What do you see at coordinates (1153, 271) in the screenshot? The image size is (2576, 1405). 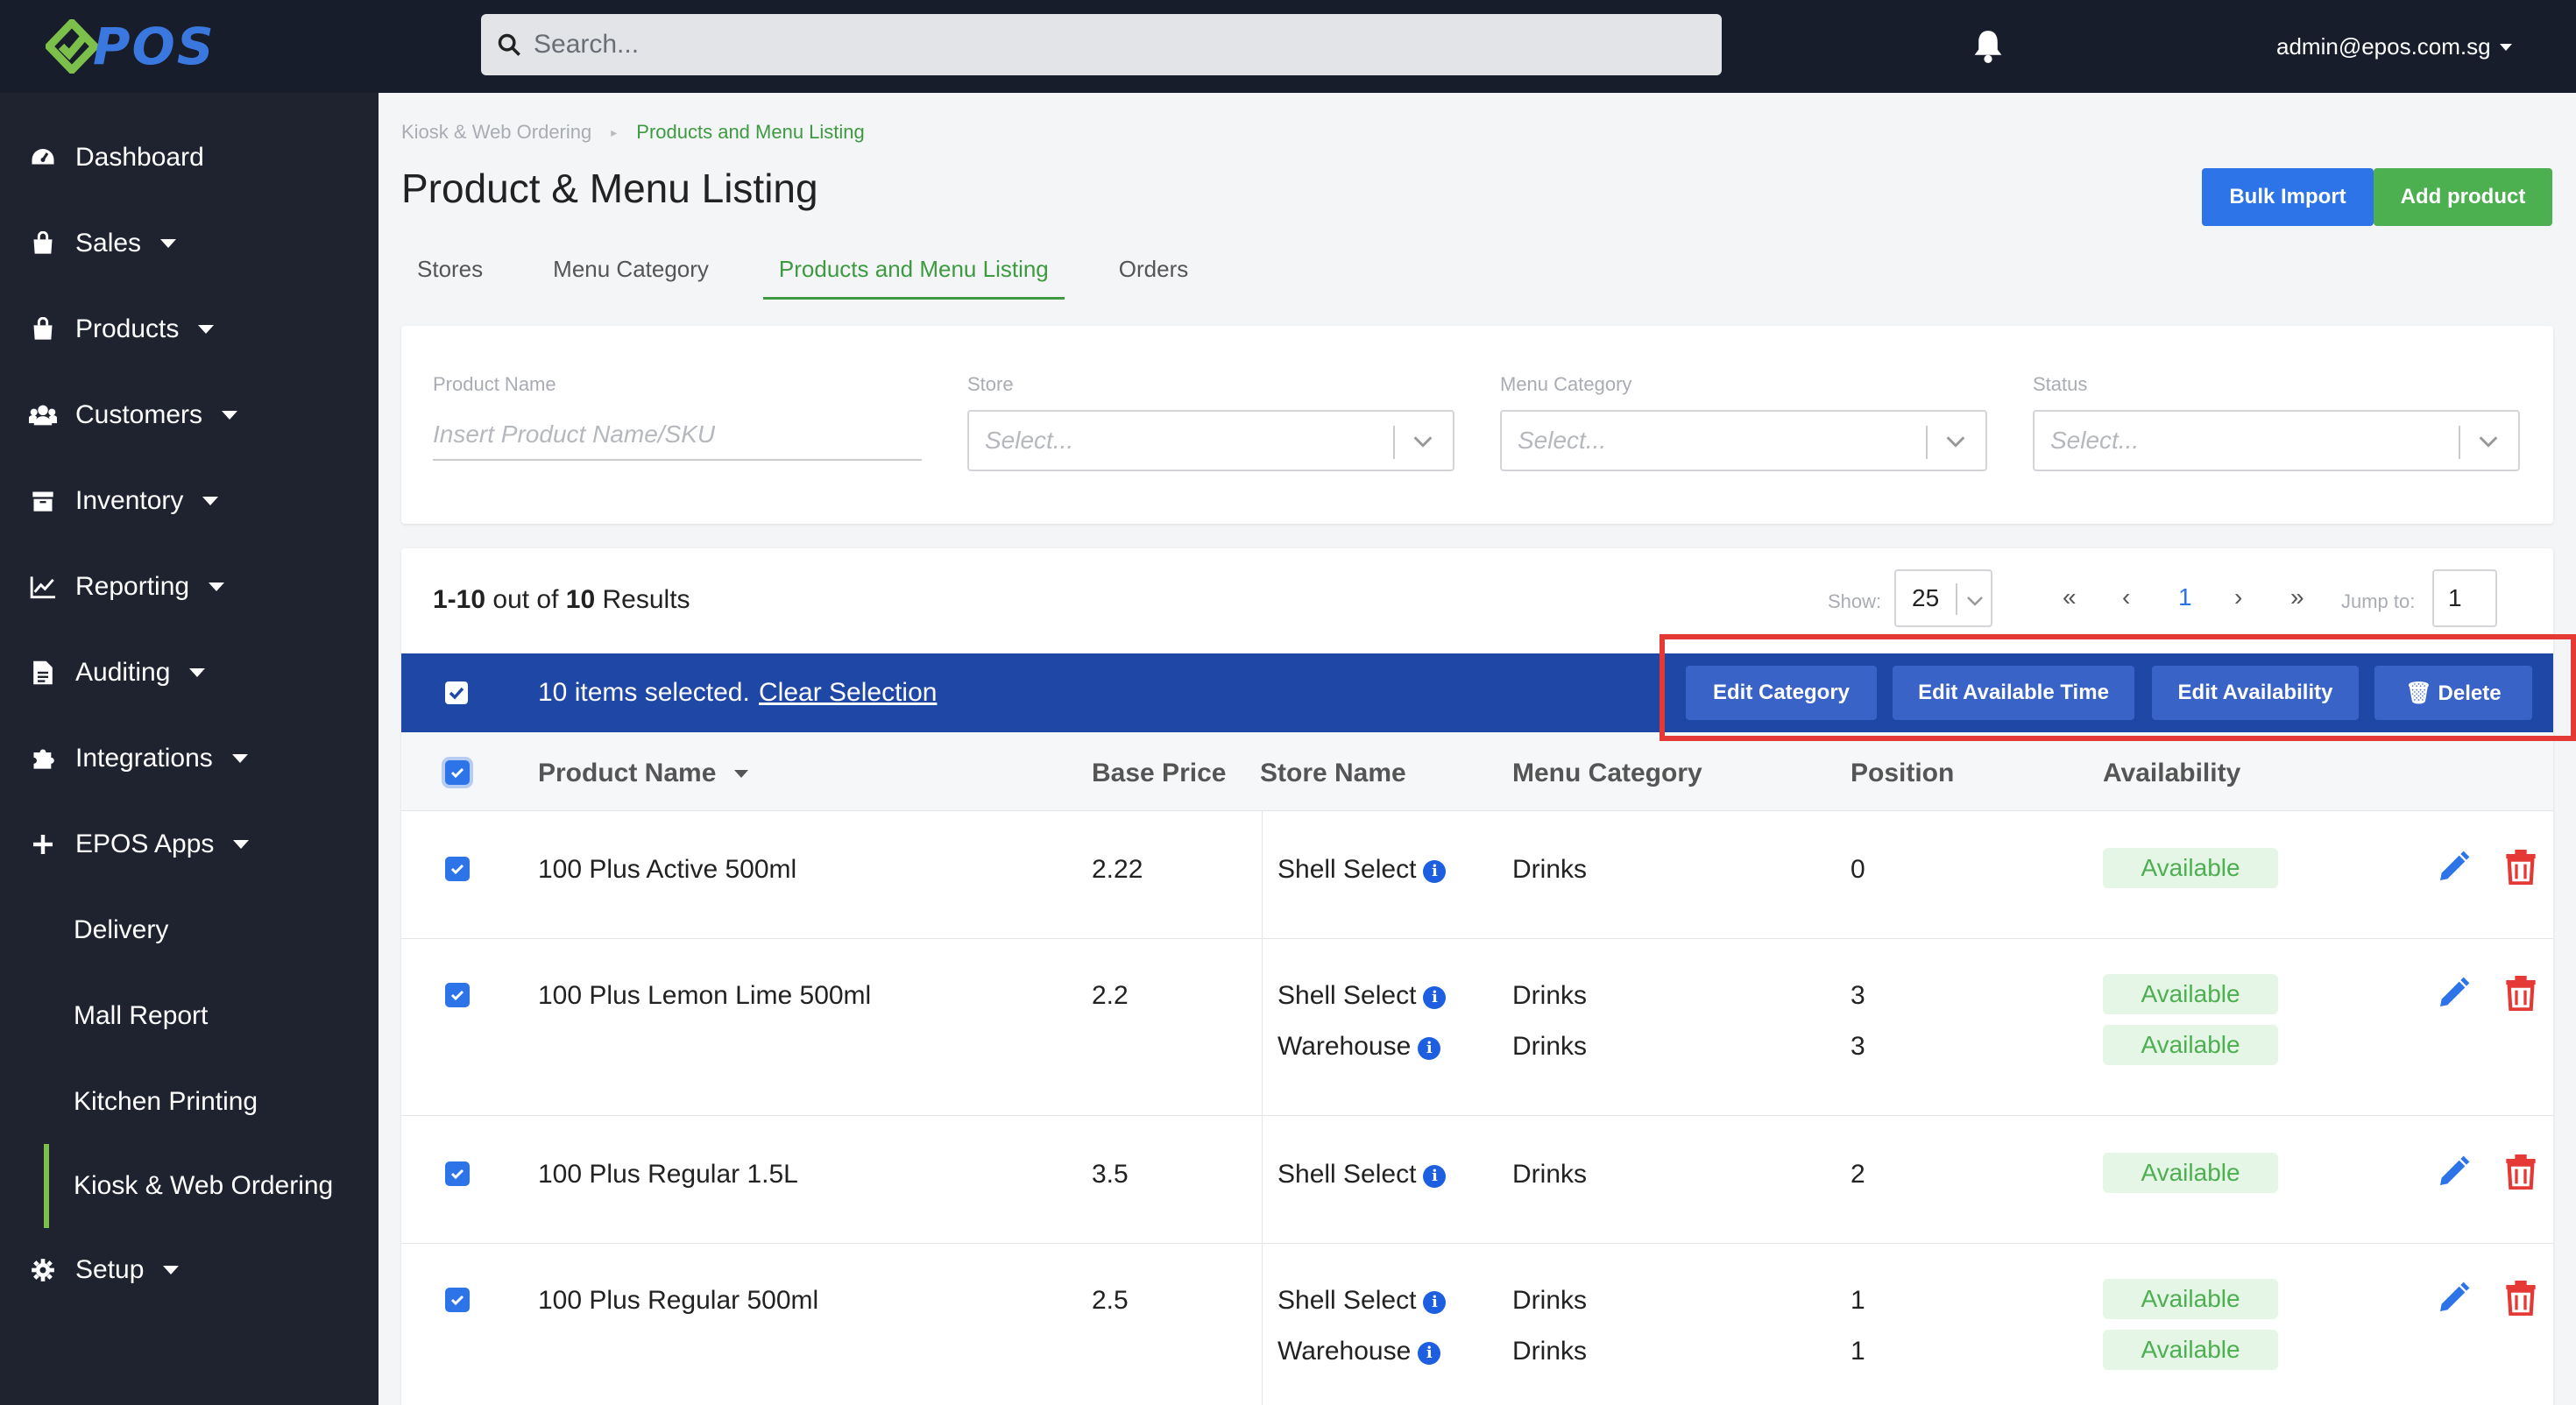 I see `tab-orders: Orders` at bounding box center [1153, 271].